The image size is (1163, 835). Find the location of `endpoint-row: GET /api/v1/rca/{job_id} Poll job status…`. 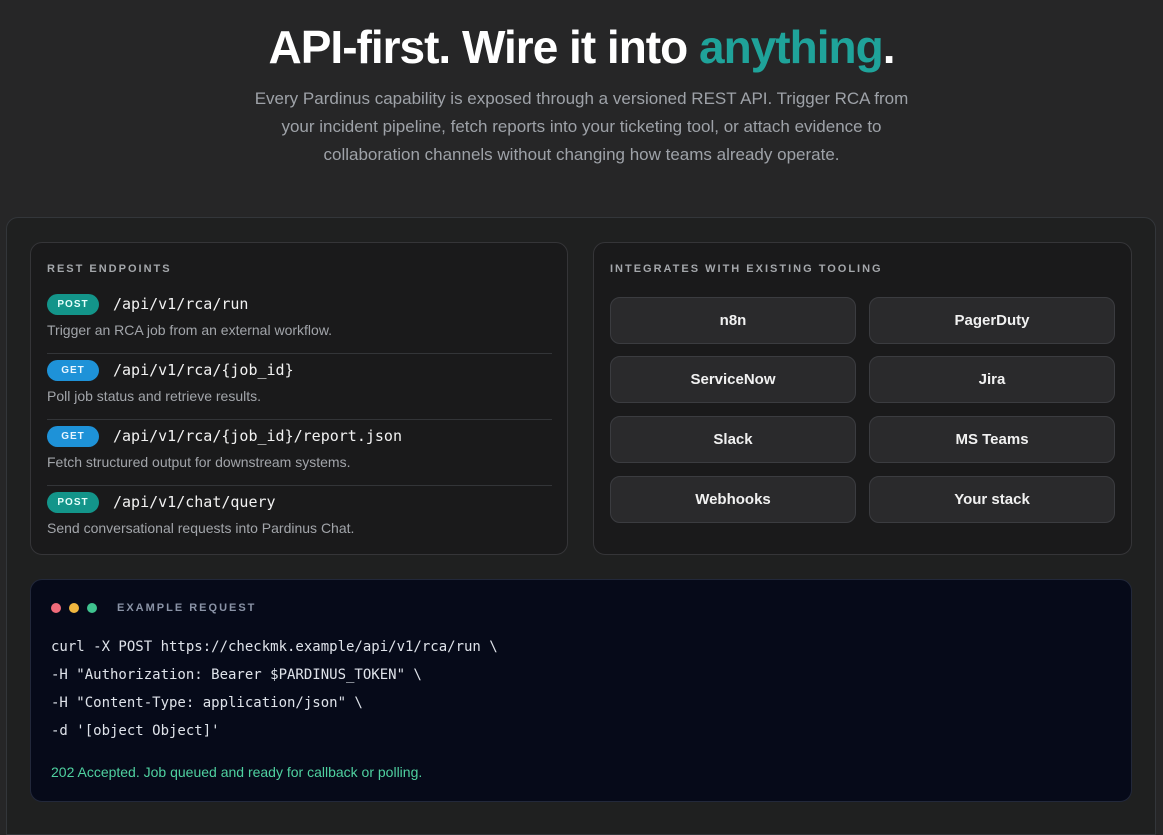

endpoint-row: GET /api/v1/rca/{job_id} Poll job status… is located at coordinates (299, 390).